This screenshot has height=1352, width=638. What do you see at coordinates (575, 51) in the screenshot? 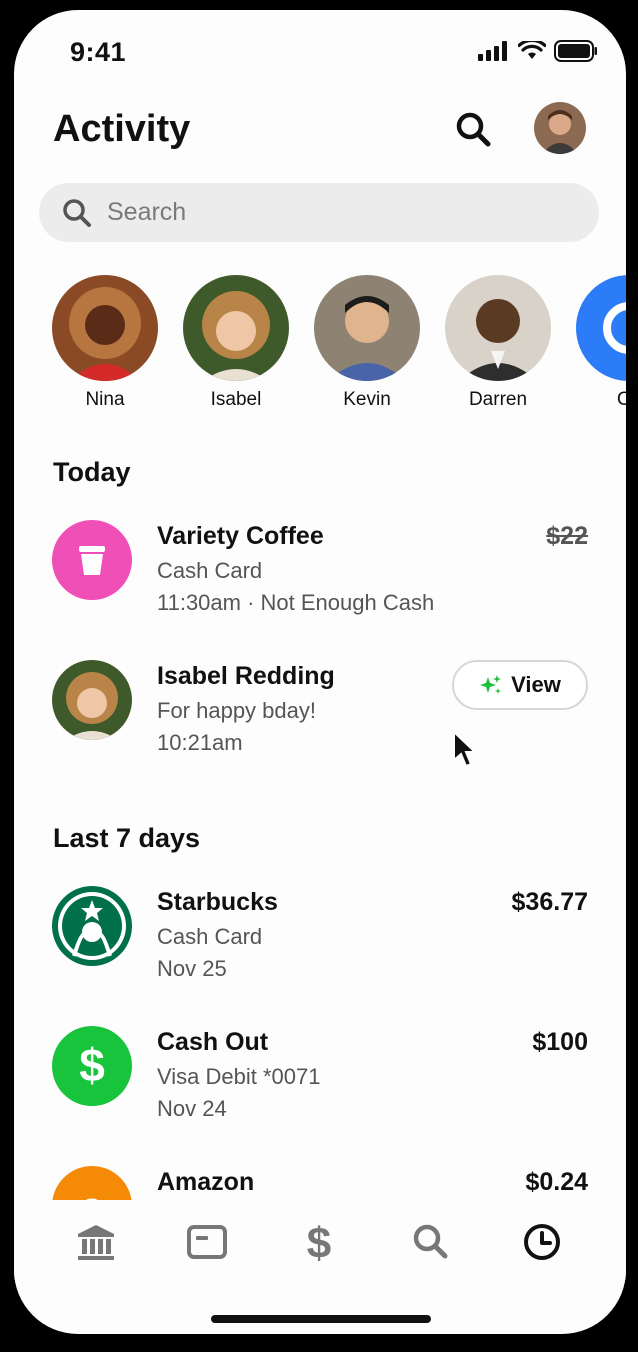
I see `battery-icon` at bounding box center [575, 51].